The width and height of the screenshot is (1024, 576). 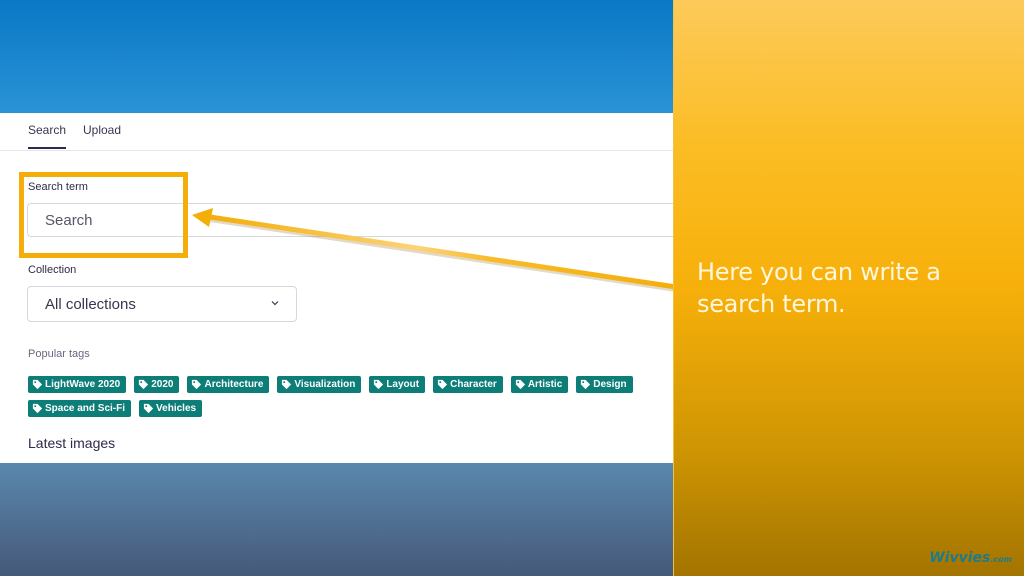 I want to click on collection-selected-value: All collections, so click(x=90, y=304).